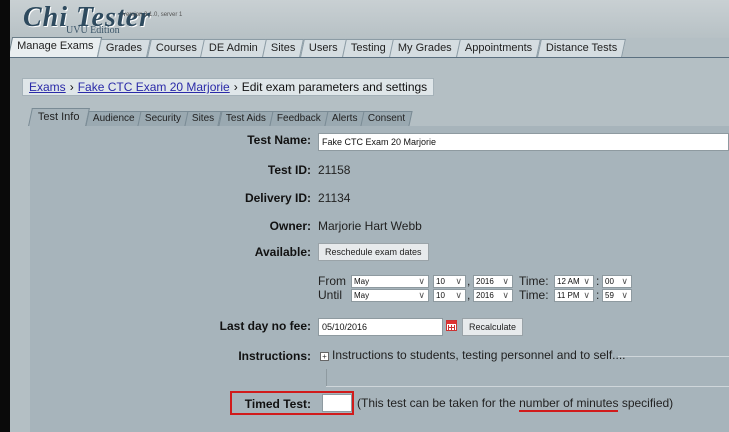 The image size is (729, 432). What do you see at coordinates (290, 226) in the screenshot?
I see `owner-label: Owner:` at bounding box center [290, 226].